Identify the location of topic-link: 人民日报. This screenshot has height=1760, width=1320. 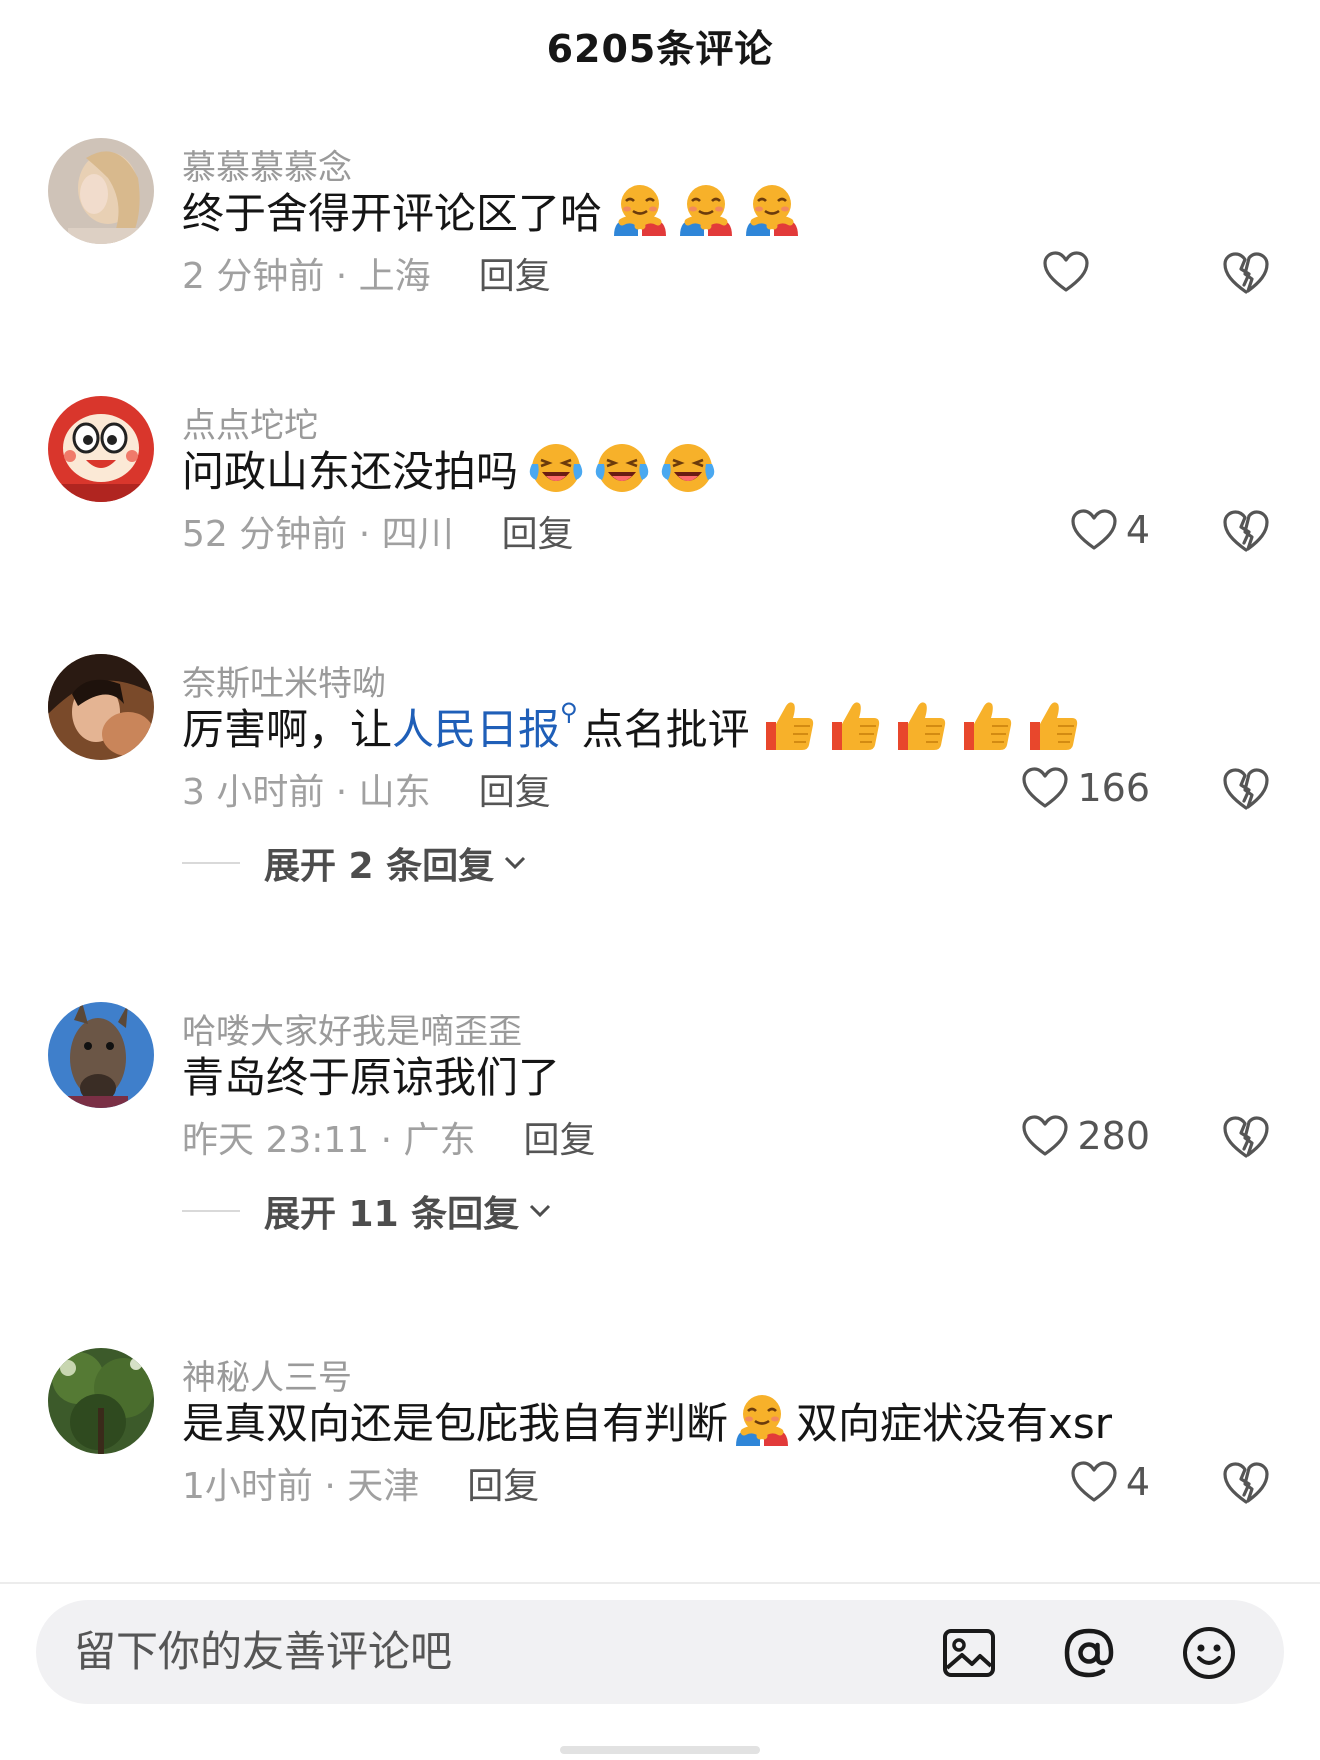
(476, 726).